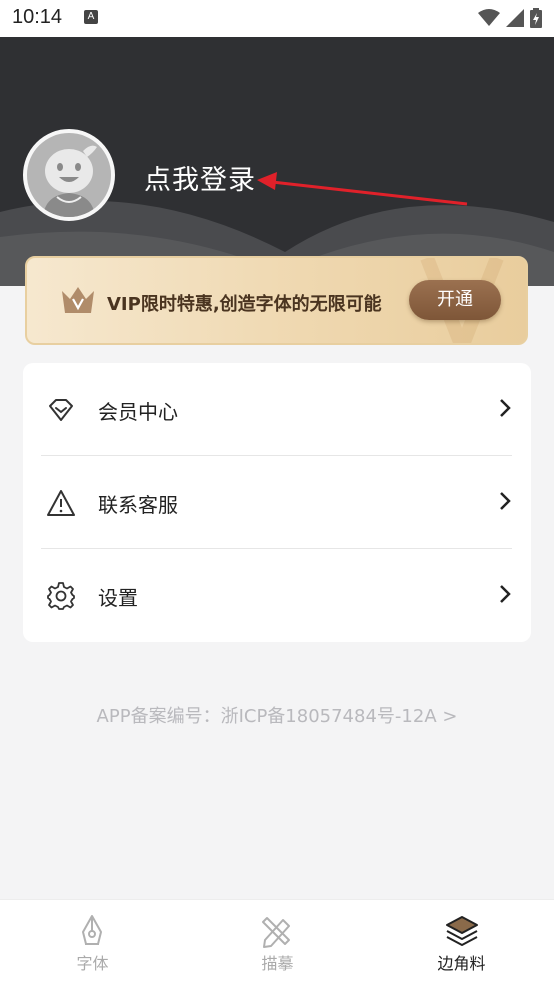  Describe the element at coordinates (277, 409) in the screenshot. I see `menu-item-member-center: 会员中心` at that location.